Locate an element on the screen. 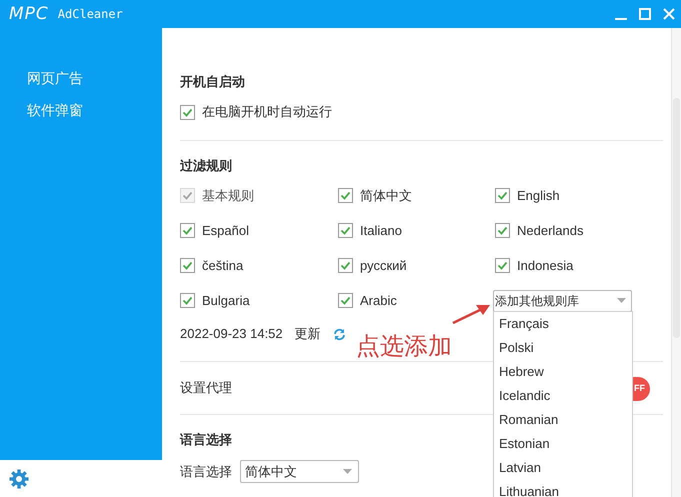  dropdown-option: Estonian is located at coordinates (524, 444).